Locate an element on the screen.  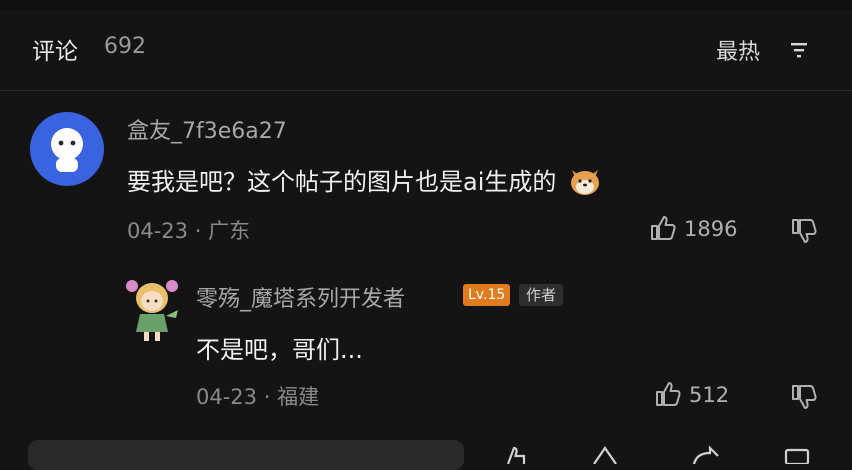
comments-count: 692 is located at coordinates (125, 46).